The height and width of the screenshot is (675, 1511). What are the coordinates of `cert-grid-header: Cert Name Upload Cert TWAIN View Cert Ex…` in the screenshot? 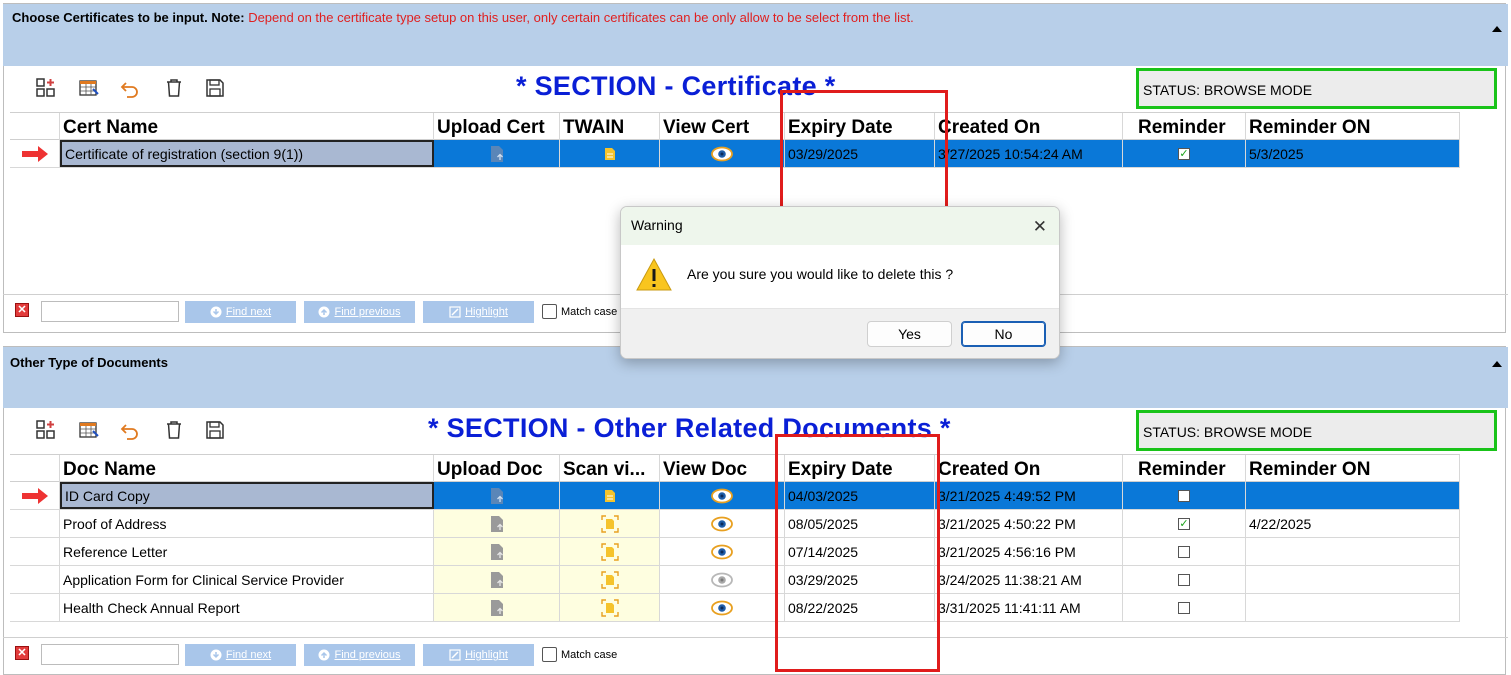 It's located at (735, 126).